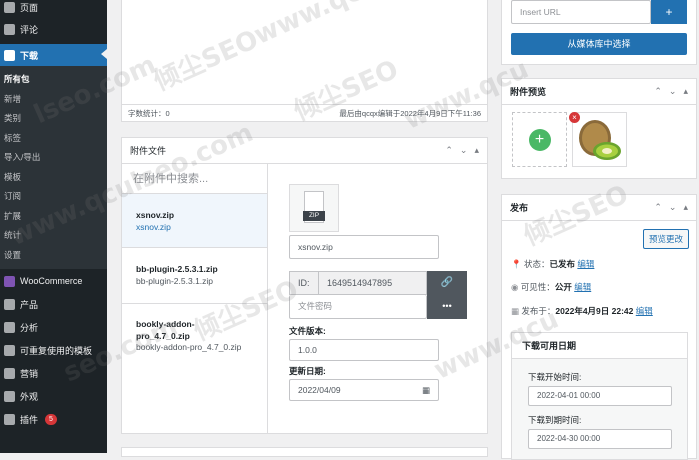  I want to click on attachment-item-selected: xsnov.zip xsnov.zip, so click(194, 221).